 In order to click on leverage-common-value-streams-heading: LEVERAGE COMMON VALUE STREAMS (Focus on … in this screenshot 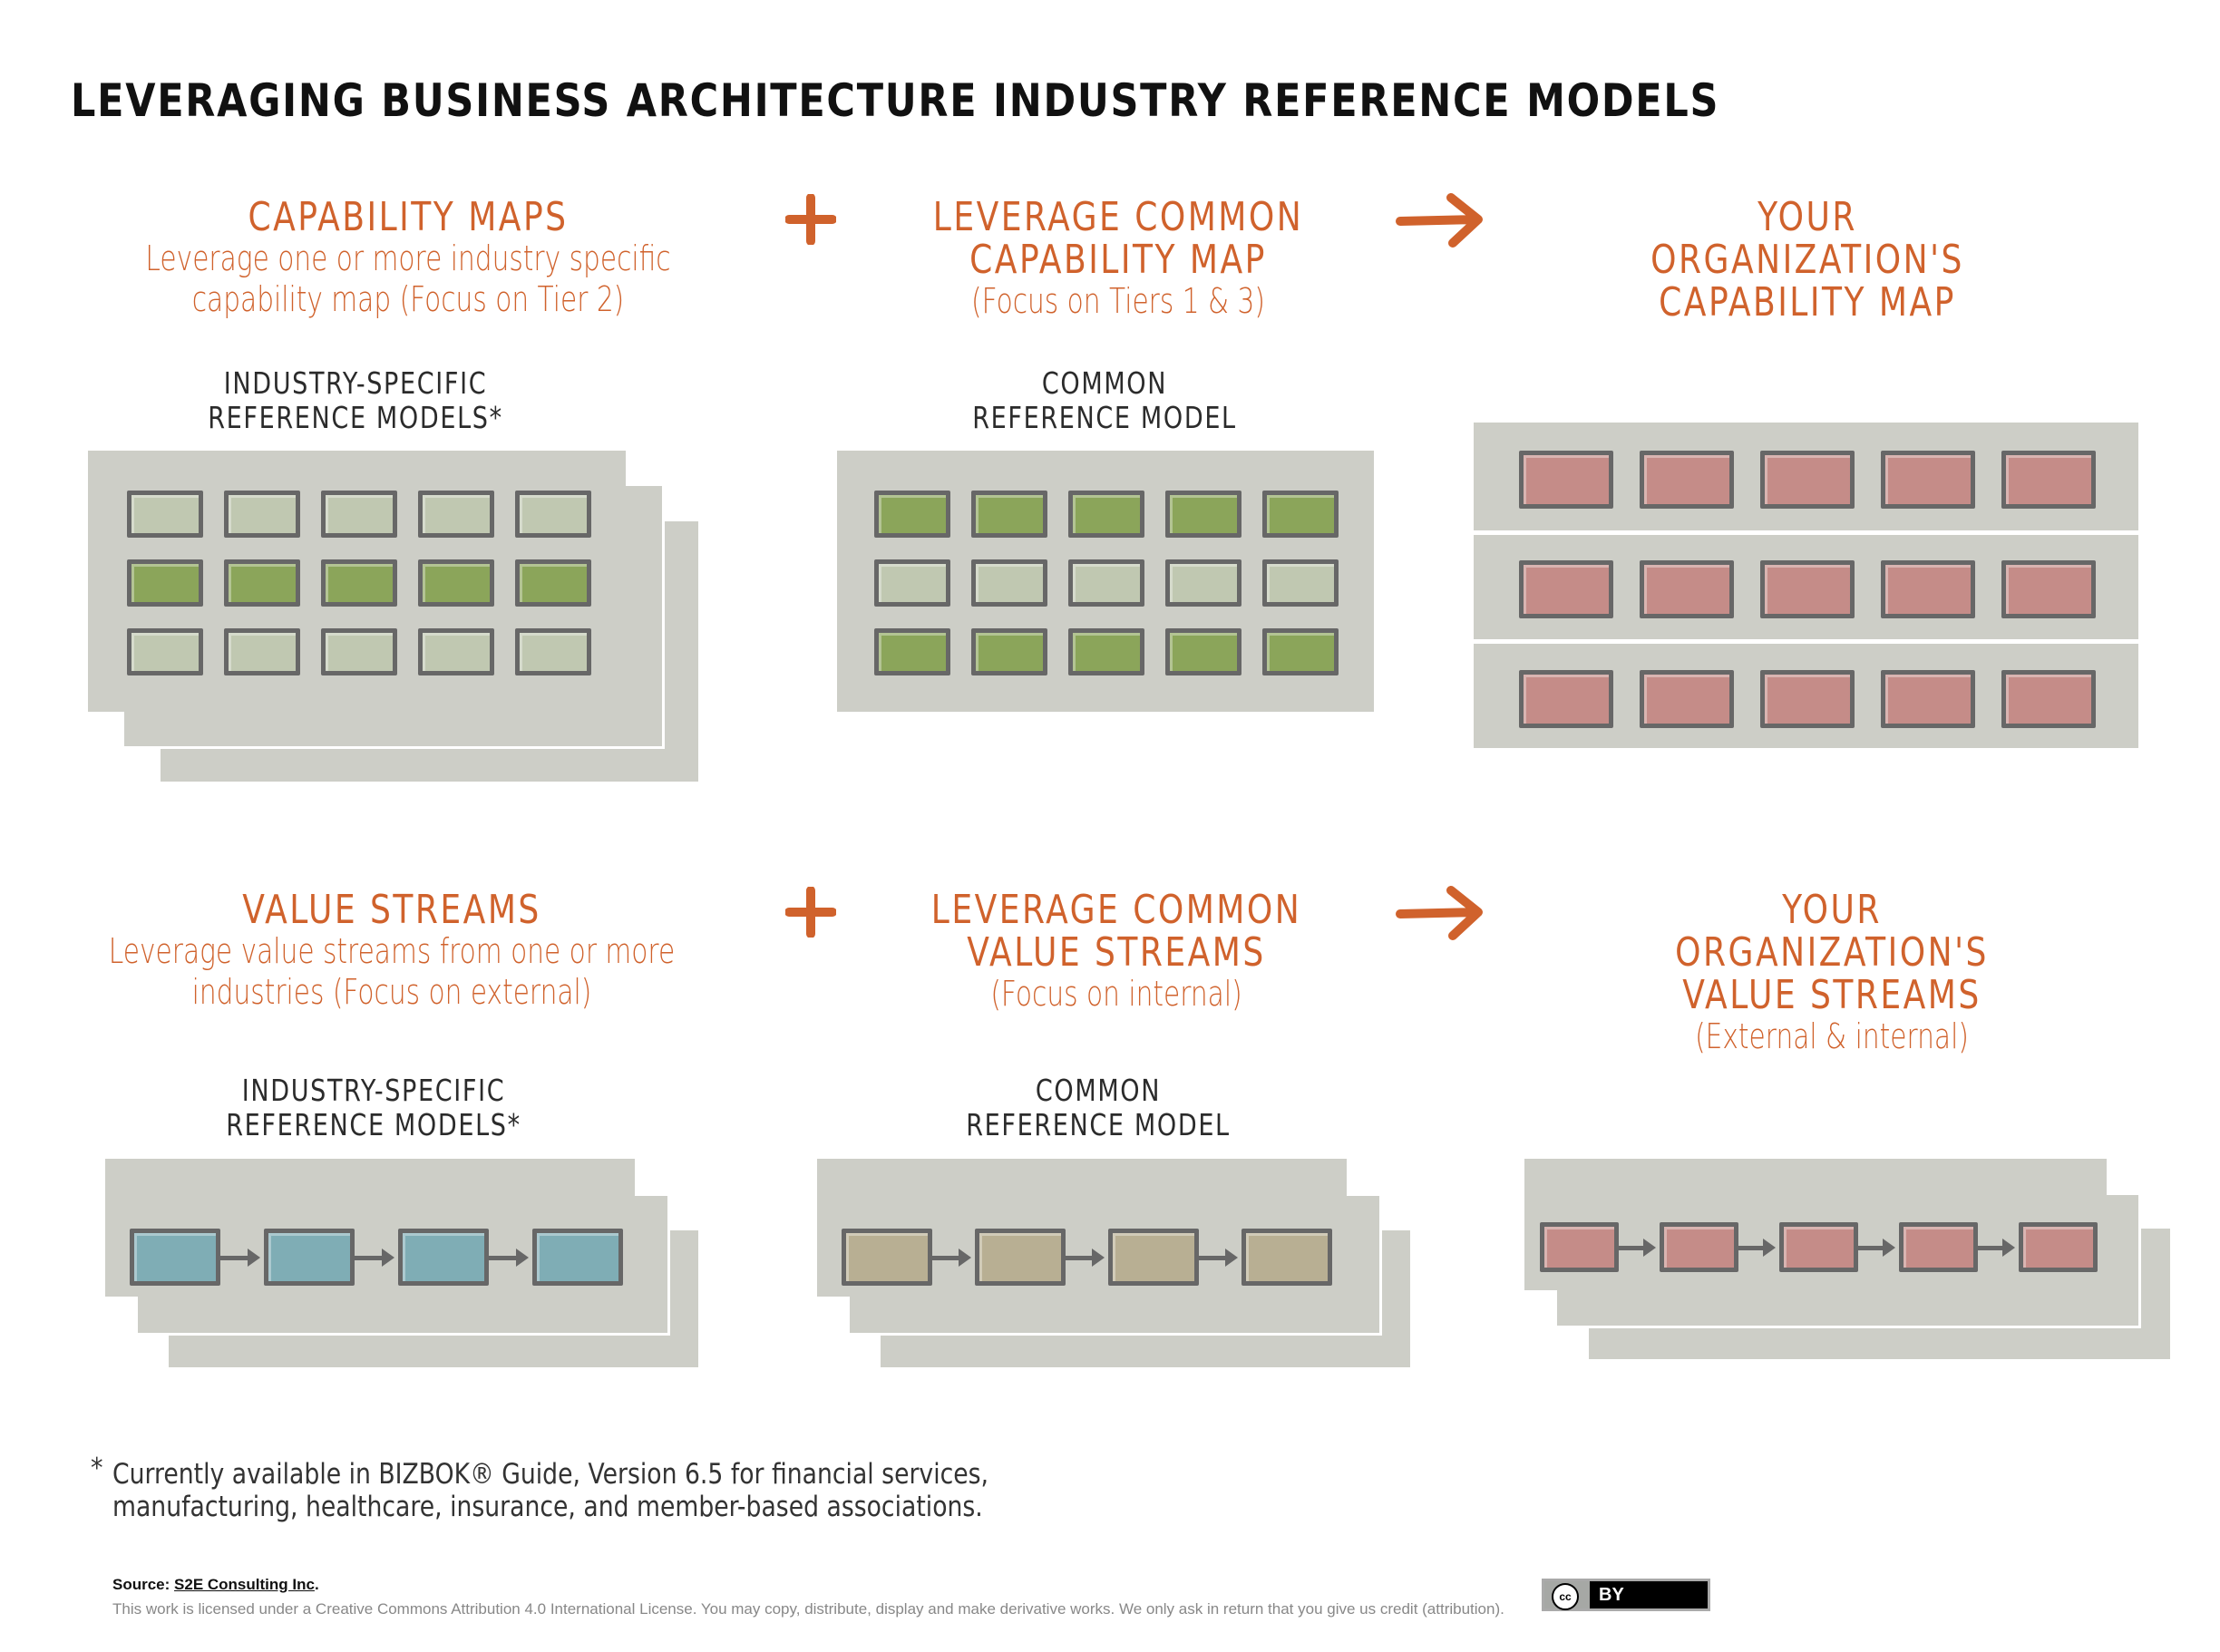, I will do `click(1116, 952)`.